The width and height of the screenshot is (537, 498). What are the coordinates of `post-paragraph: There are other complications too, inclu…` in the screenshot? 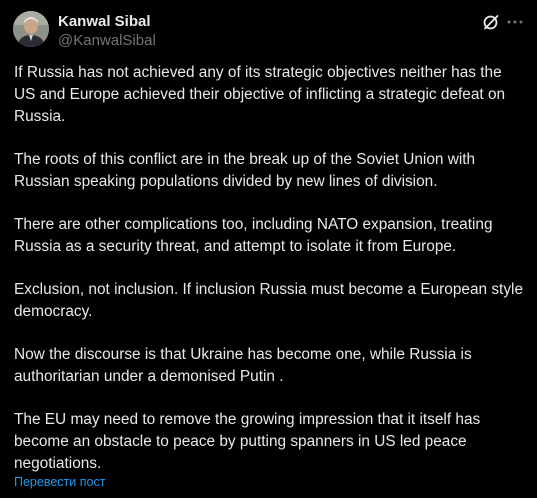 It's located at (253, 235).